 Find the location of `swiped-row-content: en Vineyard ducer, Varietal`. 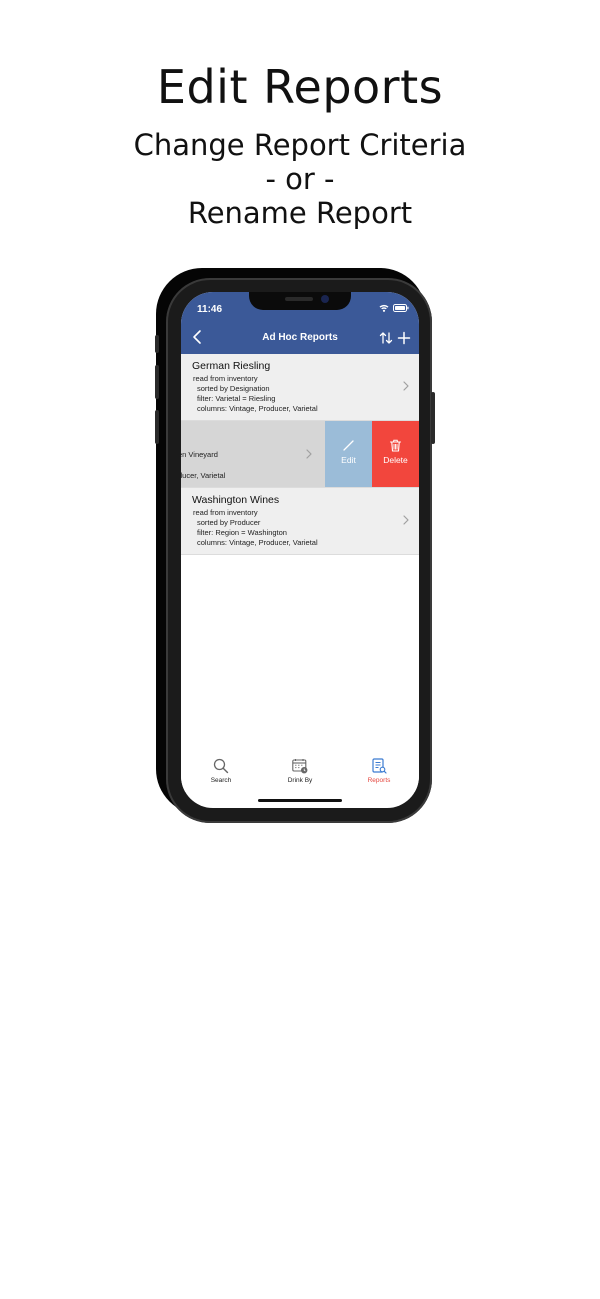

swiped-row-content: en Vineyard ducer, Varietal is located at coordinates (254, 454).